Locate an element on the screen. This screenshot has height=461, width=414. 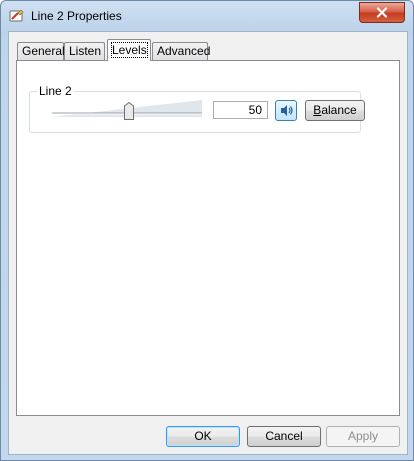
mute-button is located at coordinates (286, 110).